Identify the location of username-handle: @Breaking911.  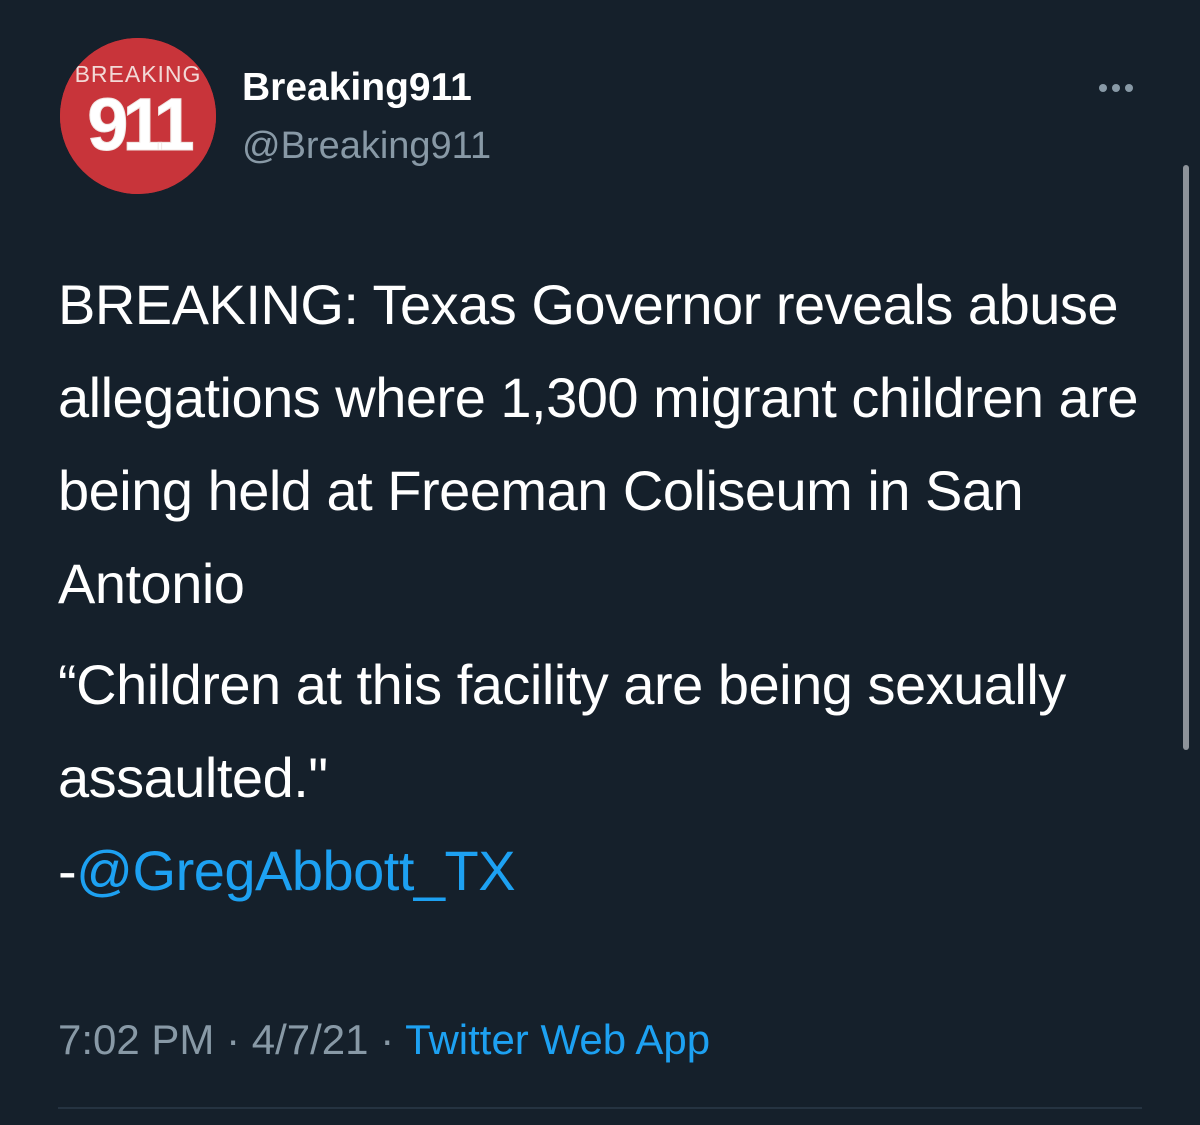
(366, 146).